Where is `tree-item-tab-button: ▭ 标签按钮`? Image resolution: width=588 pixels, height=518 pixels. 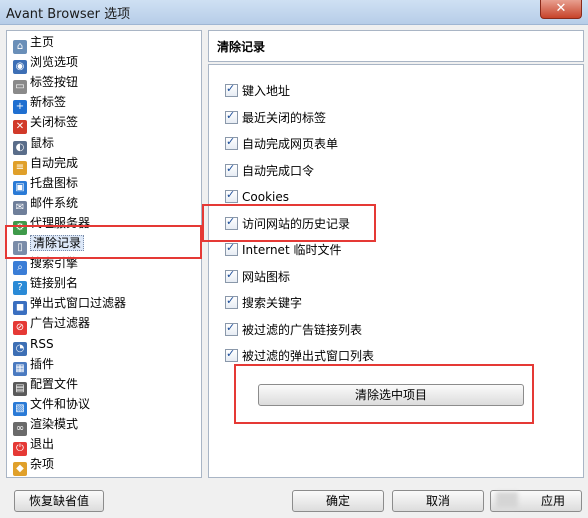
tree-item-tab-button: ▭ 标签按钮 is located at coordinates (46, 84).